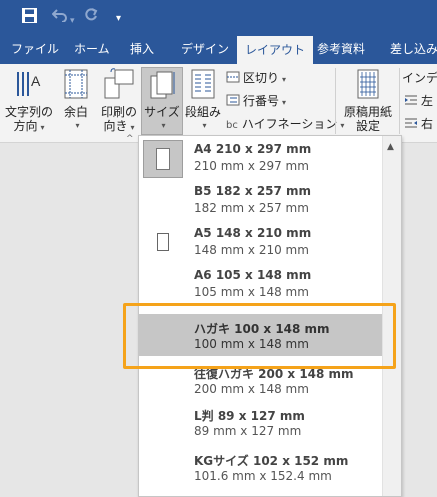 The image size is (437, 497). Describe the element at coordinates (119, 126) in the screenshot. I see `orientation-label-2: 向き ▾` at that location.